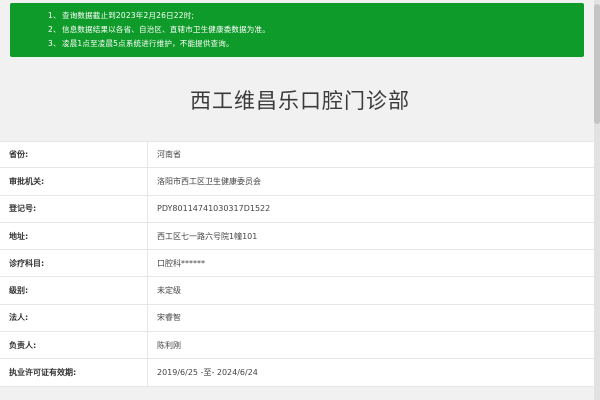 The height and width of the screenshot is (400, 600). I want to click on row-label: 省份:, so click(74, 155).